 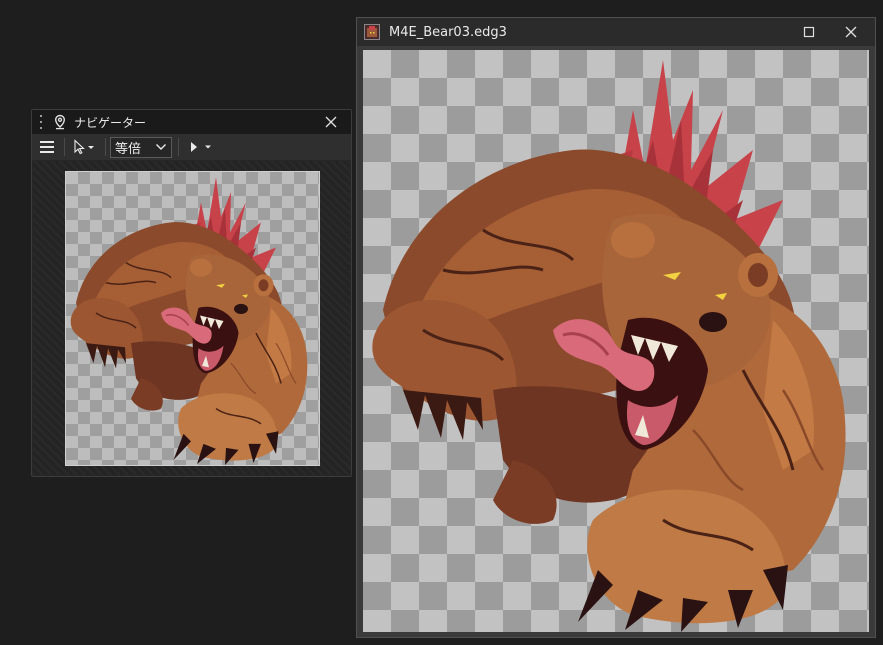 I want to click on document-title: M4E_Bear03.edg3, so click(x=448, y=32).